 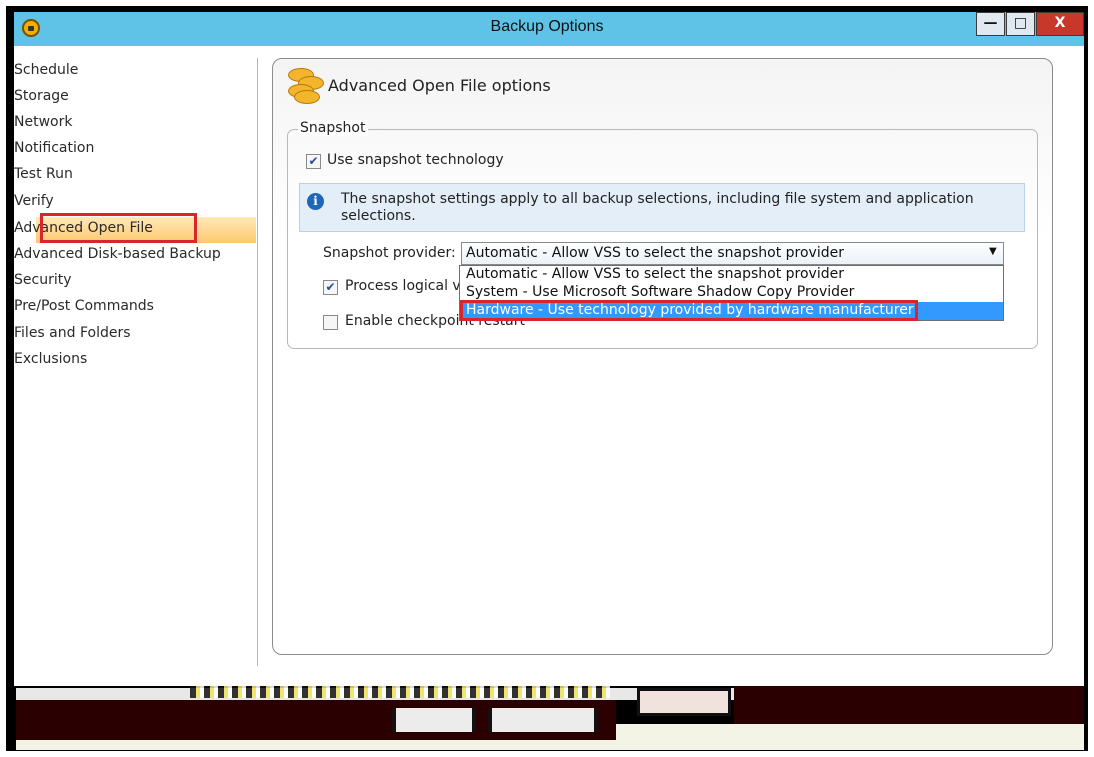 I want to click on ok-button, so click(x=434, y=720).